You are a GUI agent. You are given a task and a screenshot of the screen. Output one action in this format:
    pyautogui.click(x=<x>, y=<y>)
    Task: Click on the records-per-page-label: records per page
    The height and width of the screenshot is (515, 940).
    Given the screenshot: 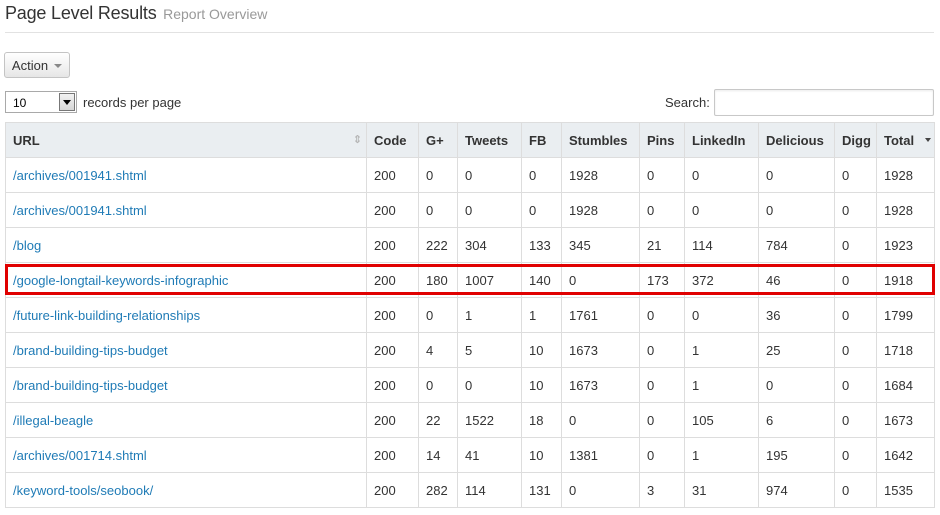 What is the action you would take?
    pyautogui.click(x=132, y=102)
    